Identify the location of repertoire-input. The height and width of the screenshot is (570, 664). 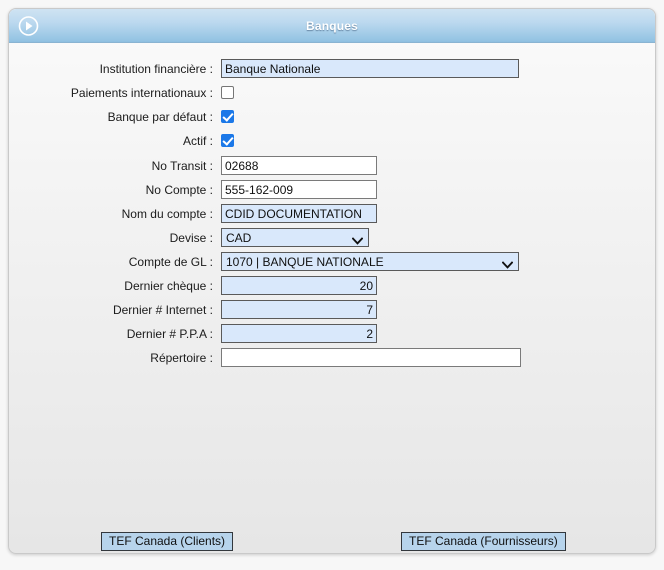
(371, 357).